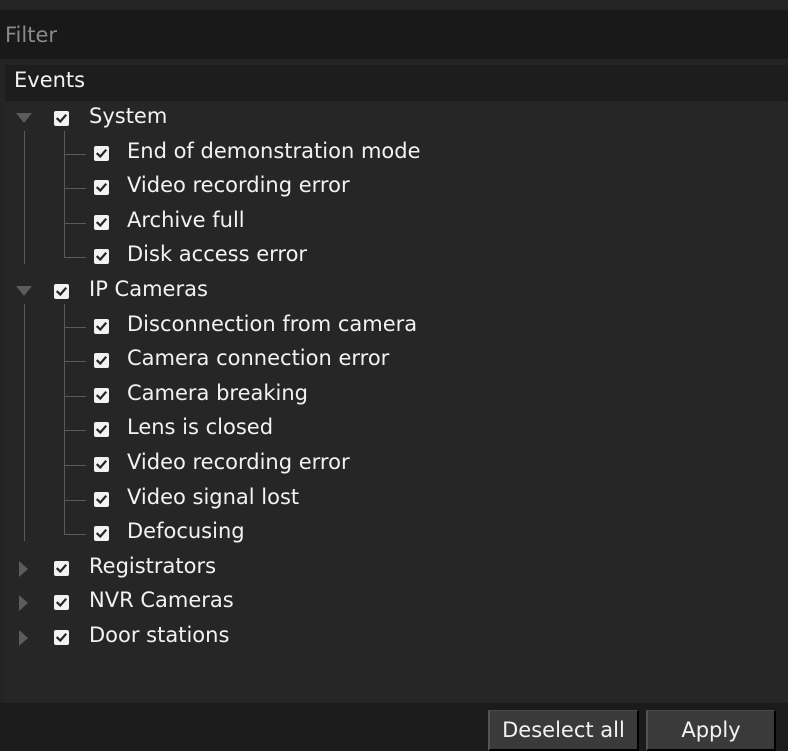  What do you see at coordinates (396, 83) in the screenshot?
I see `events-column-header: Events` at bounding box center [396, 83].